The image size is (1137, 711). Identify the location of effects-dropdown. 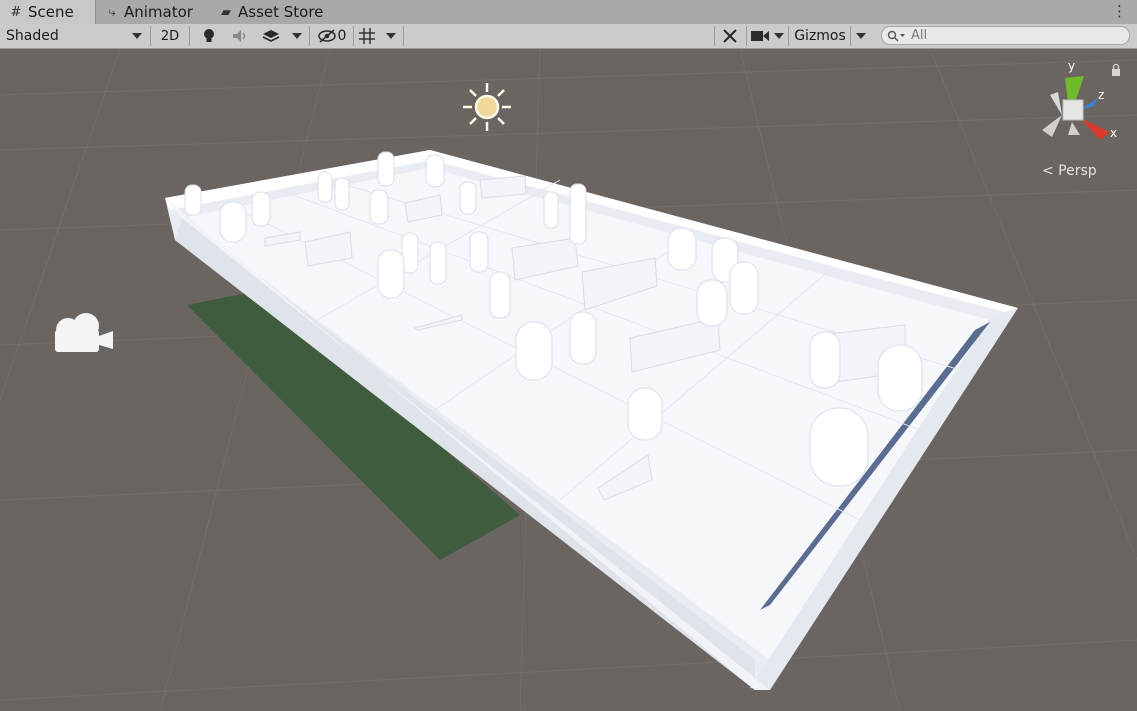
(297, 36).